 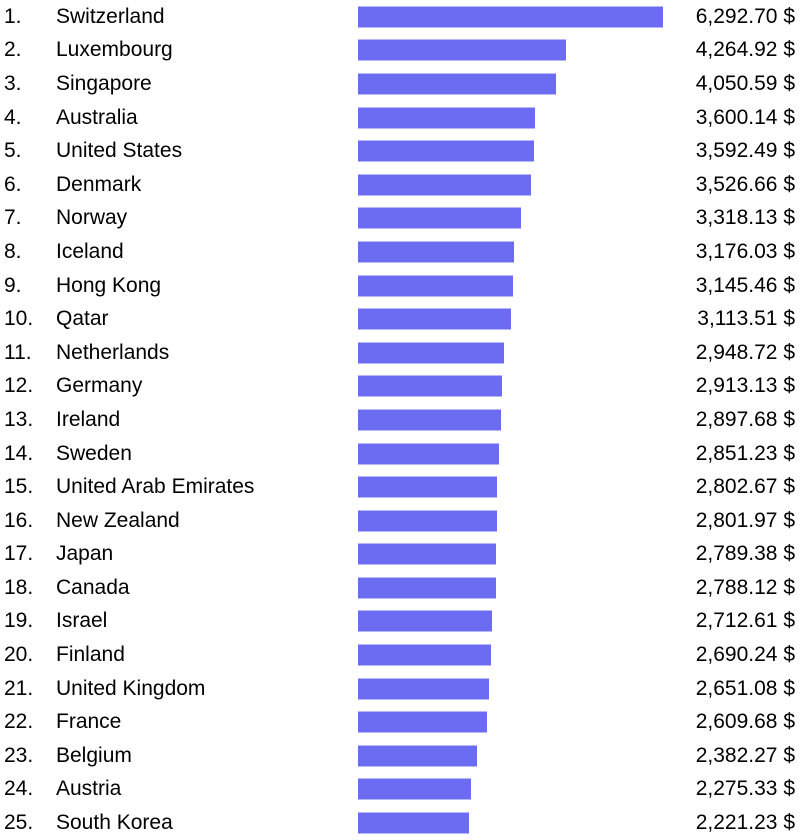 I want to click on rank-number: 4., so click(x=13, y=117).